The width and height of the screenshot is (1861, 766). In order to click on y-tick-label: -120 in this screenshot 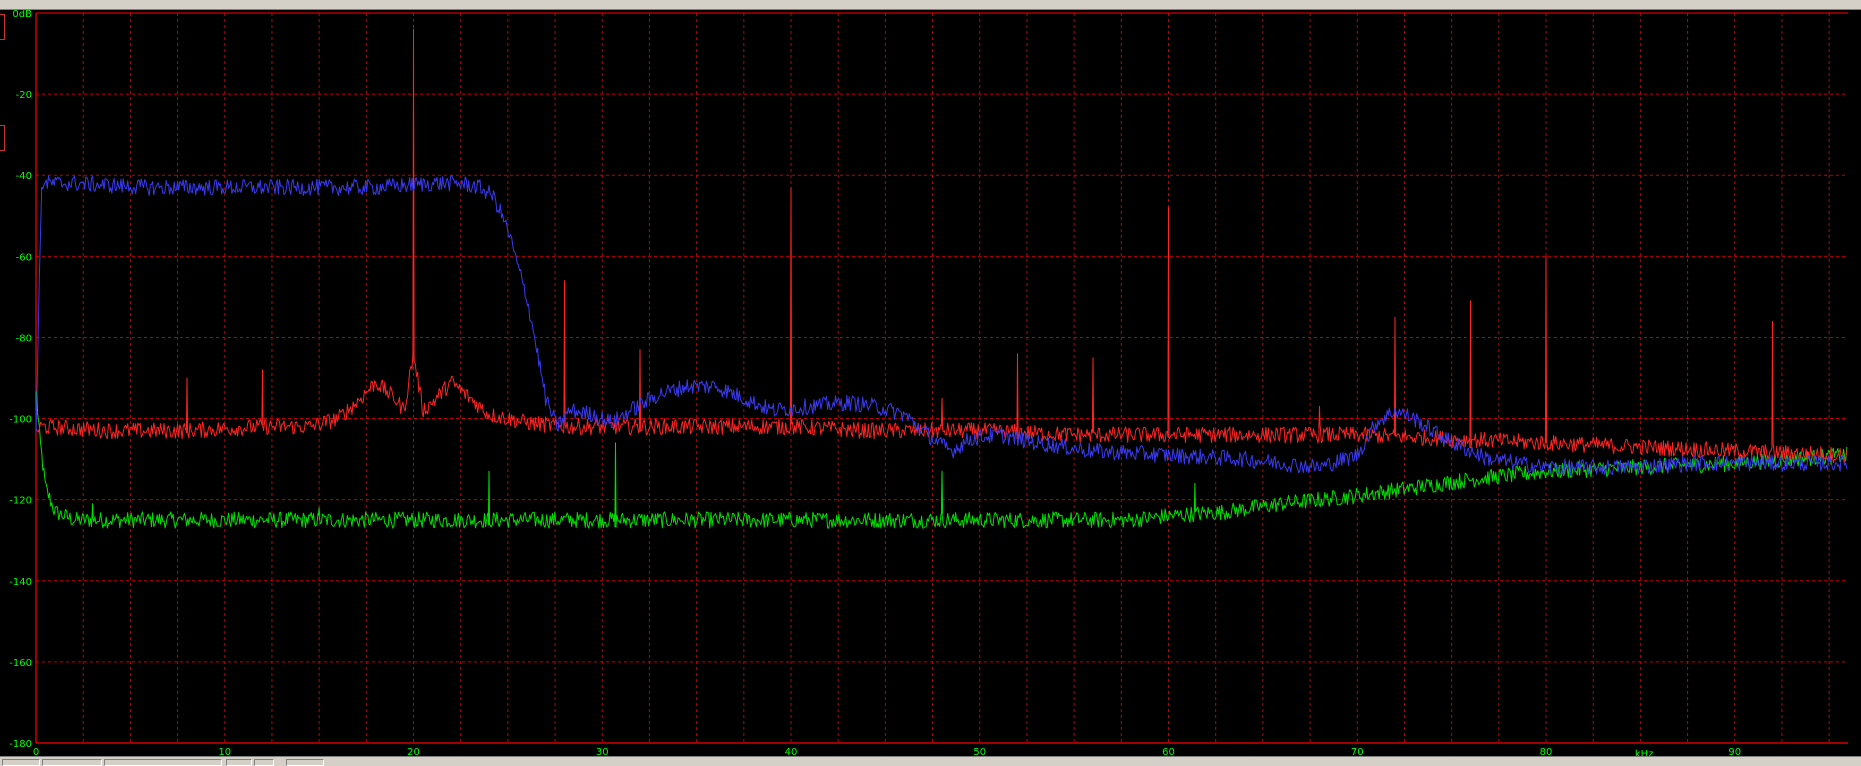, I will do `click(20, 501)`.